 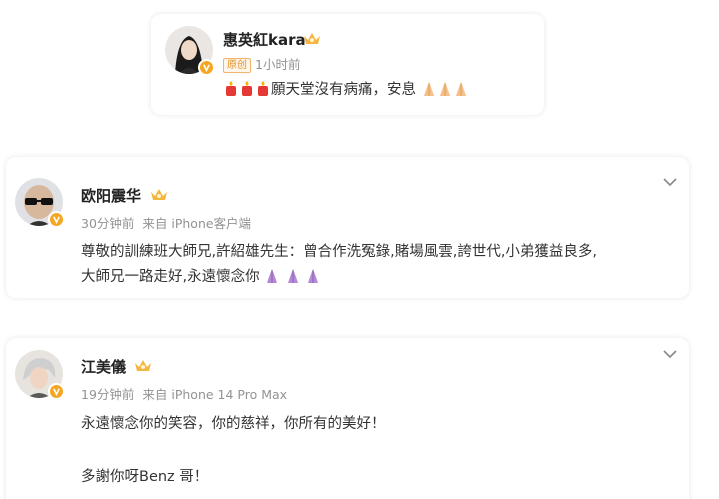 What do you see at coordinates (277, 64) in the screenshot?
I see `post-time: 1小时前` at bounding box center [277, 64].